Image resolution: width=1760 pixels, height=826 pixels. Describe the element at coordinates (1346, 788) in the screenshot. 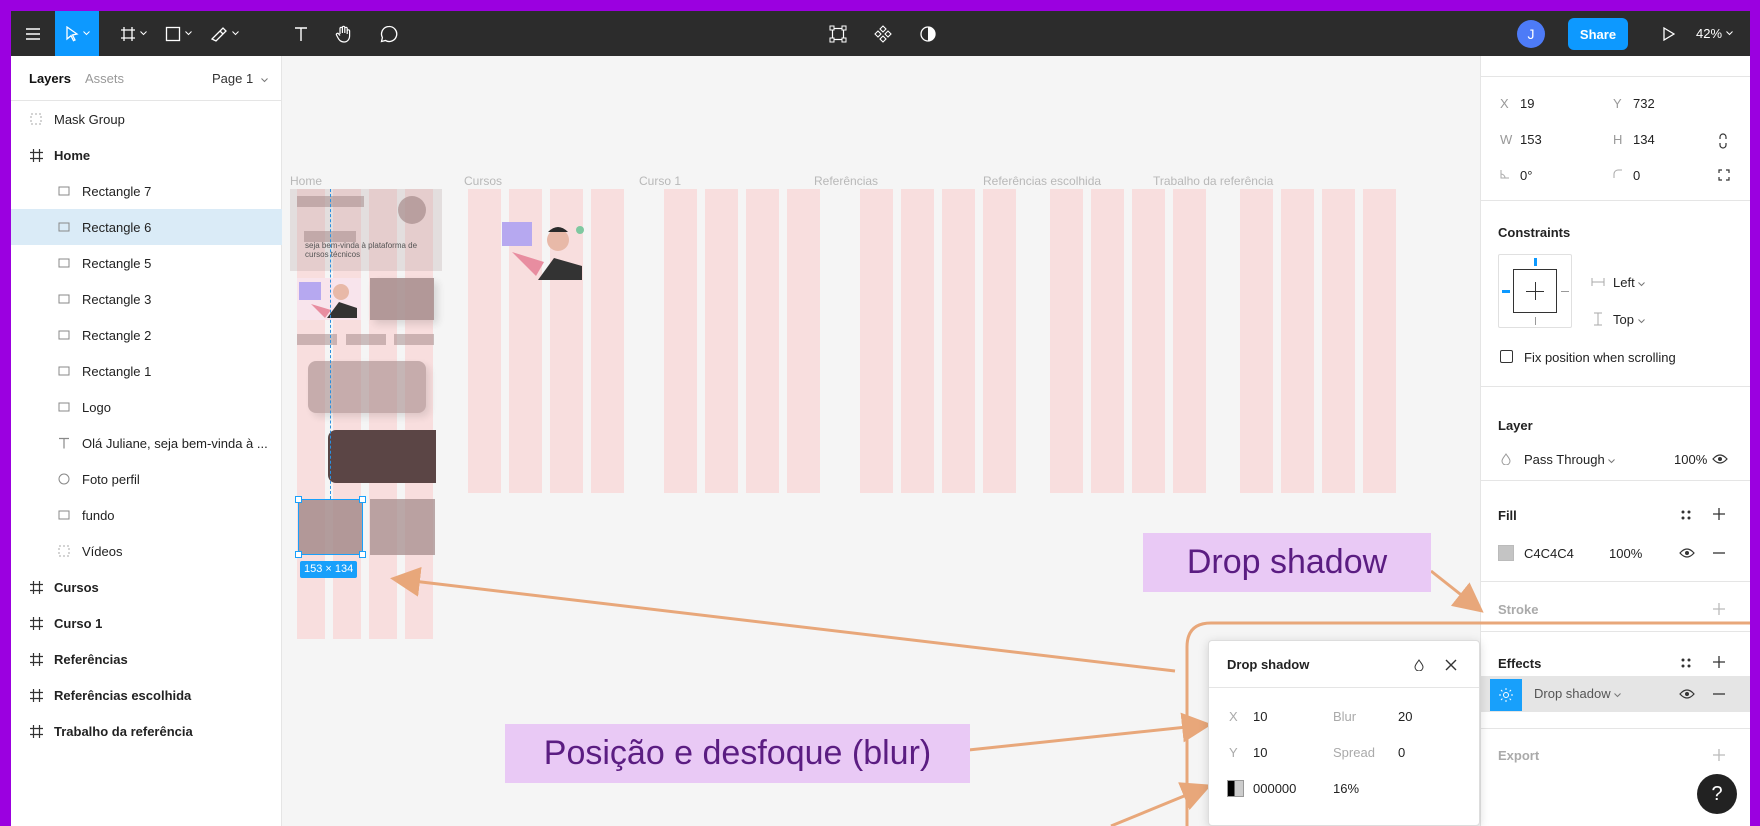

I see `shadow-opacity-field: 16%` at that location.